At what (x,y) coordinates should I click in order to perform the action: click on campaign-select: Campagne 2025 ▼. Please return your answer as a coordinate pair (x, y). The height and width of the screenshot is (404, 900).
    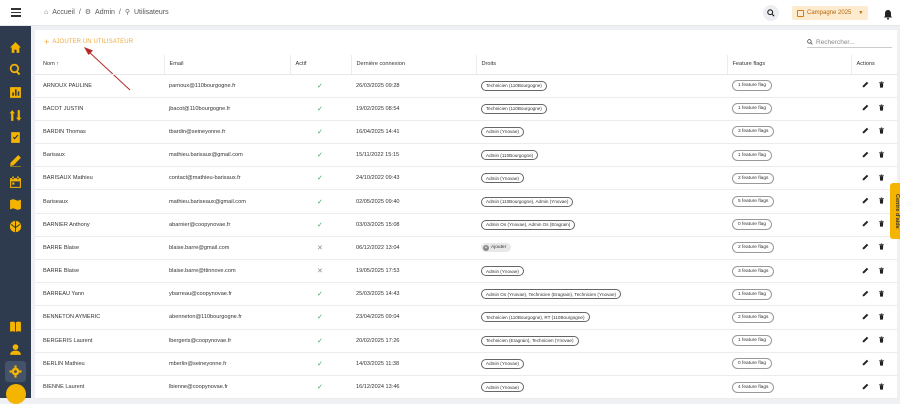
    Looking at the image, I should click on (830, 13).